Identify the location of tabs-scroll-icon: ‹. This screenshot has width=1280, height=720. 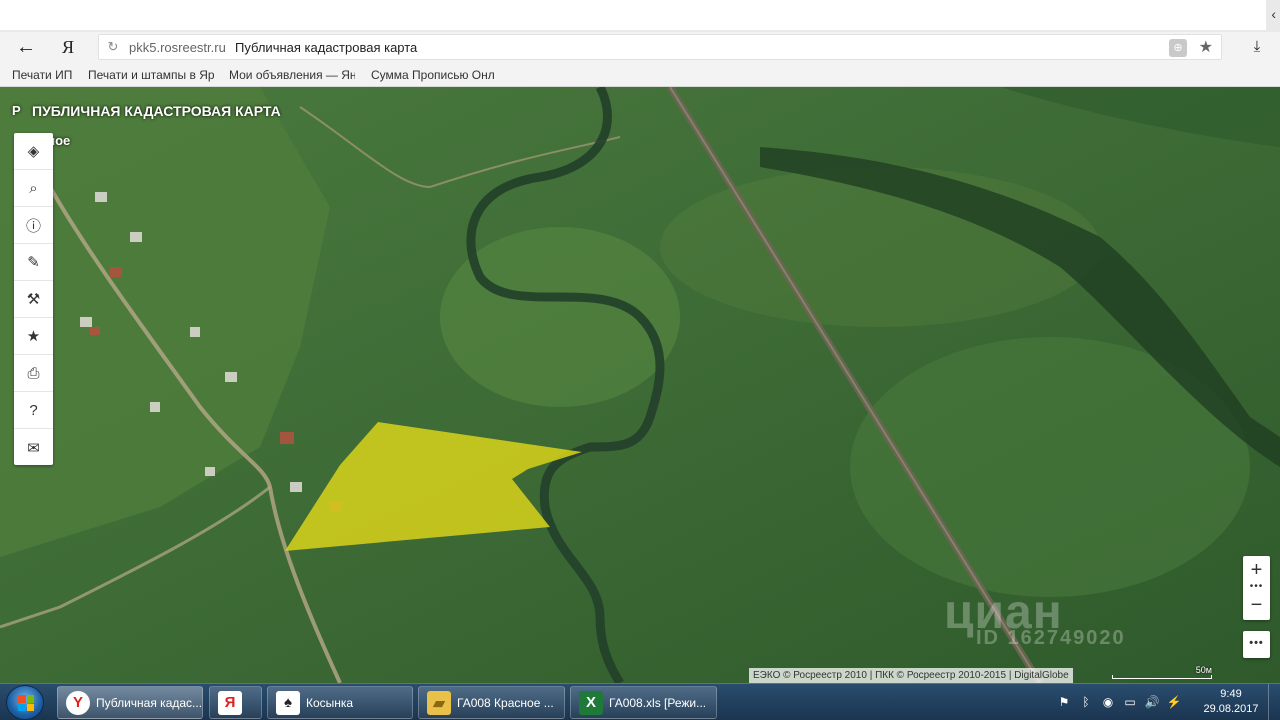
(1273, 14).